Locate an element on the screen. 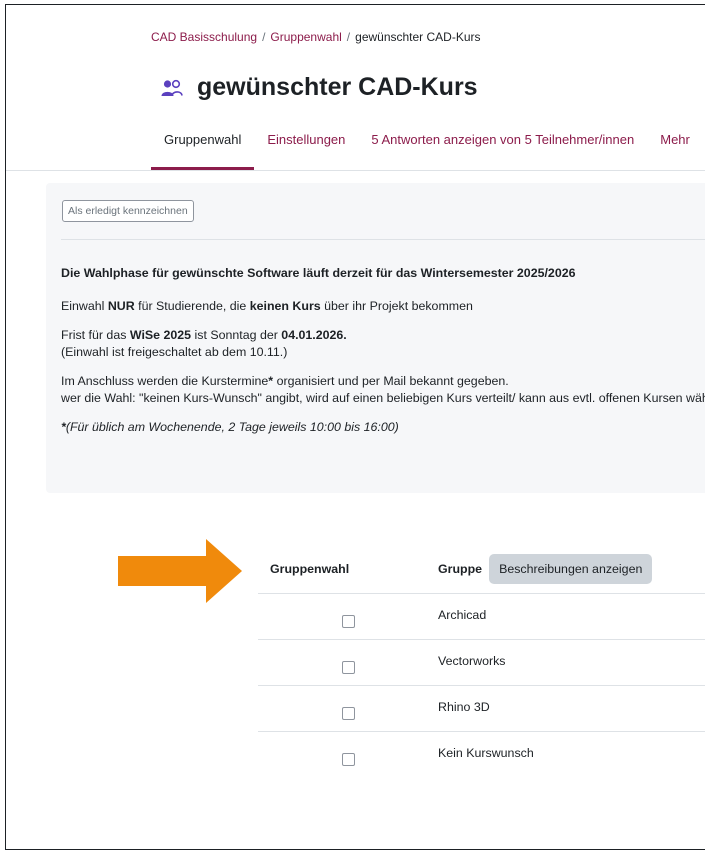 This screenshot has width=711, height=854. group-checkbox-archicad is located at coordinates (348, 621).